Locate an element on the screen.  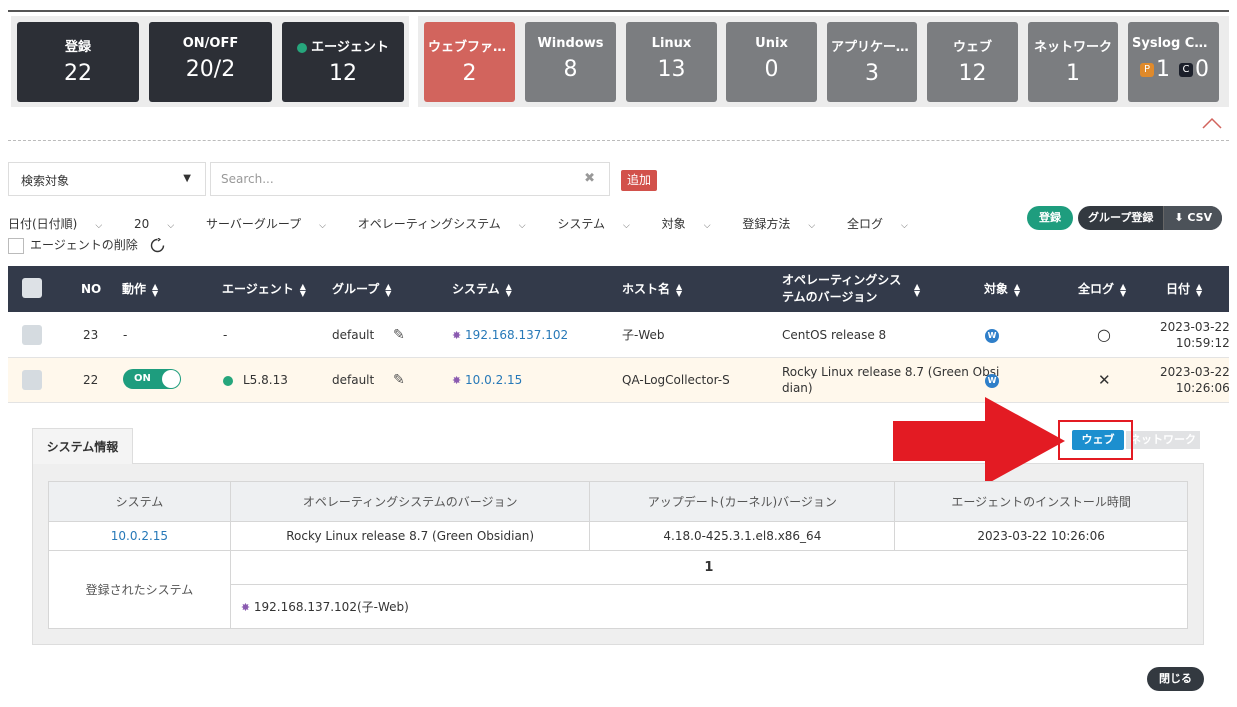
stat-value: 12 is located at coordinates (972, 73).